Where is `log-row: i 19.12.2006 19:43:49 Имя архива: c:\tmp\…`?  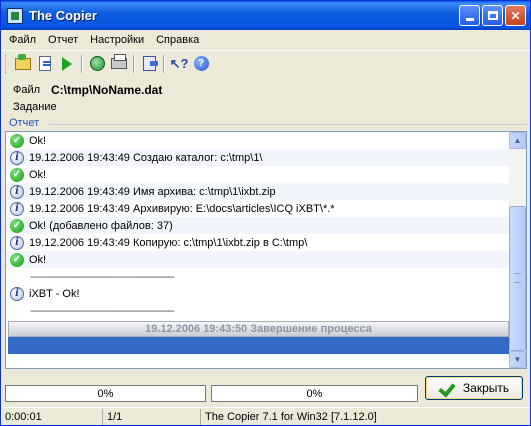
log-row: i 19.12.2006 19:43:49 Имя архива: c:\tmp\… is located at coordinates (258, 191).